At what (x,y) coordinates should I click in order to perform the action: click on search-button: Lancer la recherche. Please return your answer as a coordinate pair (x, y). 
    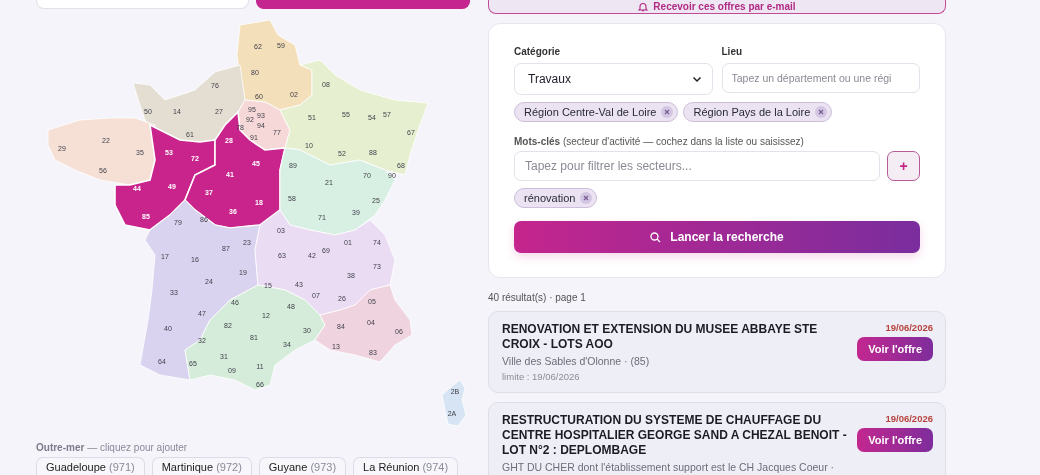
    Looking at the image, I should click on (717, 237).